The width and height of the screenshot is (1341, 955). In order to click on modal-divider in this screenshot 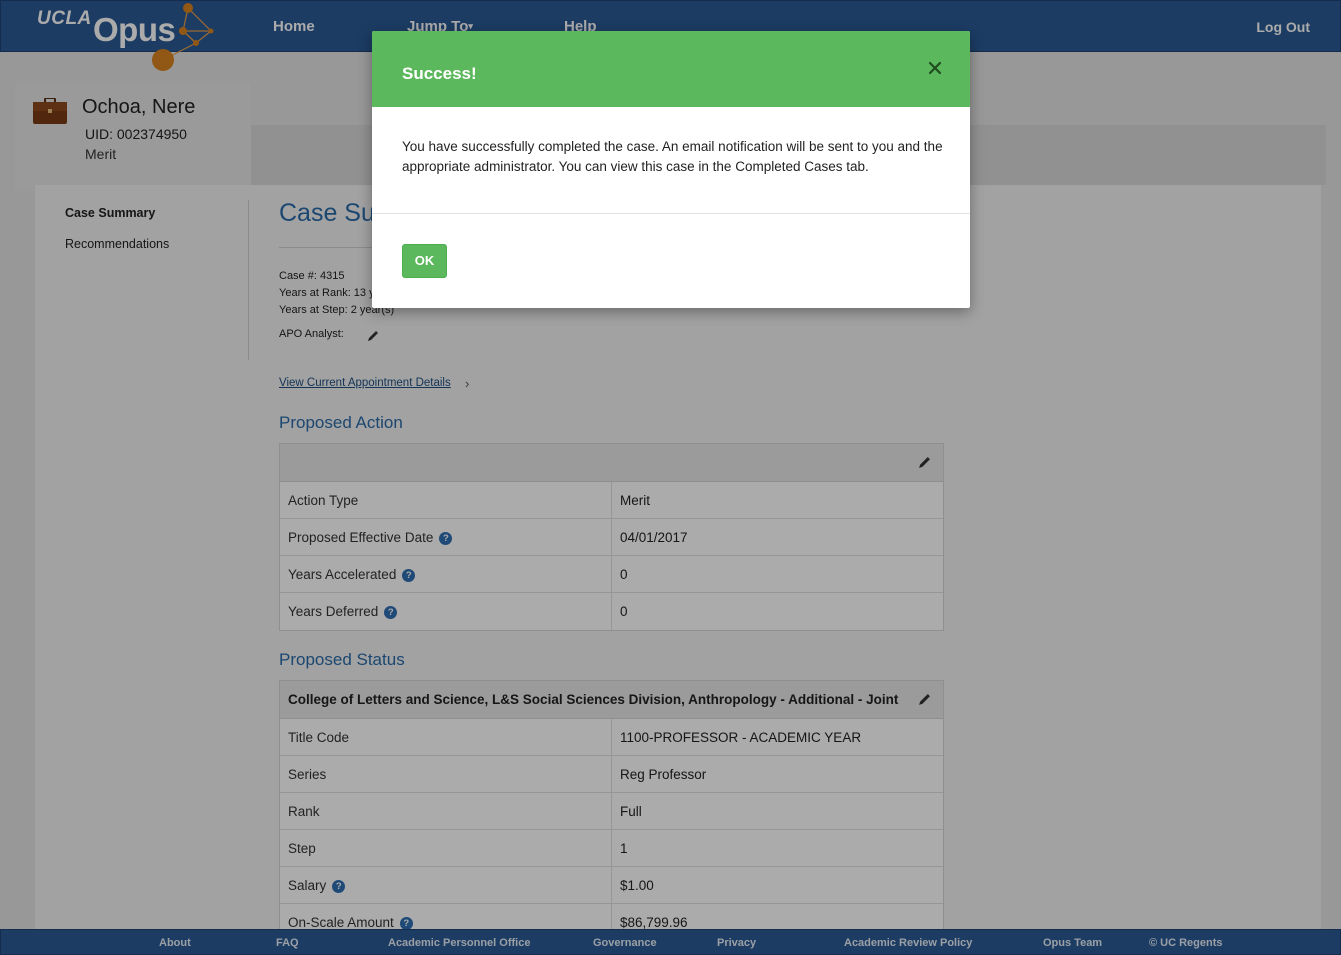, I will do `click(671, 213)`.